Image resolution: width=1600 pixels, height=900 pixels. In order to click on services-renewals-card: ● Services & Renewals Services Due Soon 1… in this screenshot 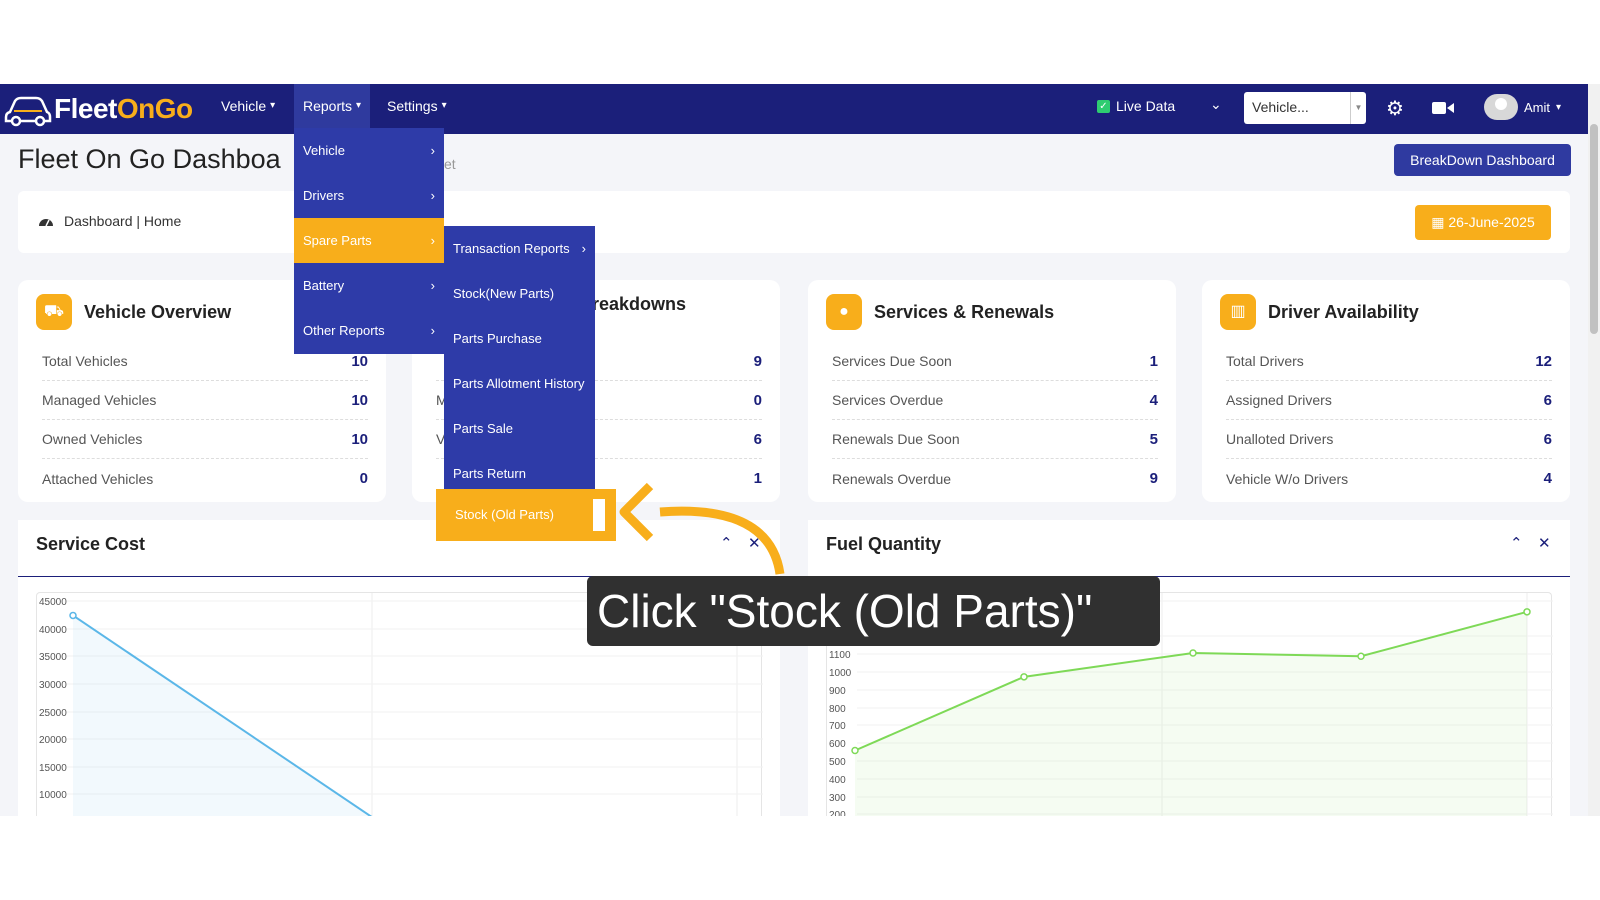, I will do `click(992, 391)`.